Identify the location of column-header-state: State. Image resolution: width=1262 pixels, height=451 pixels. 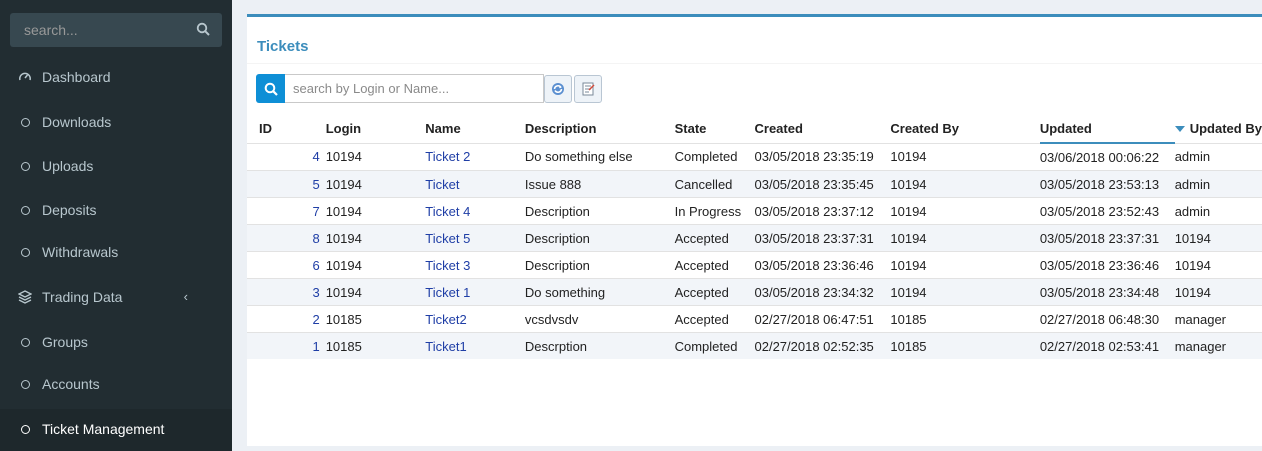
(715, 128).